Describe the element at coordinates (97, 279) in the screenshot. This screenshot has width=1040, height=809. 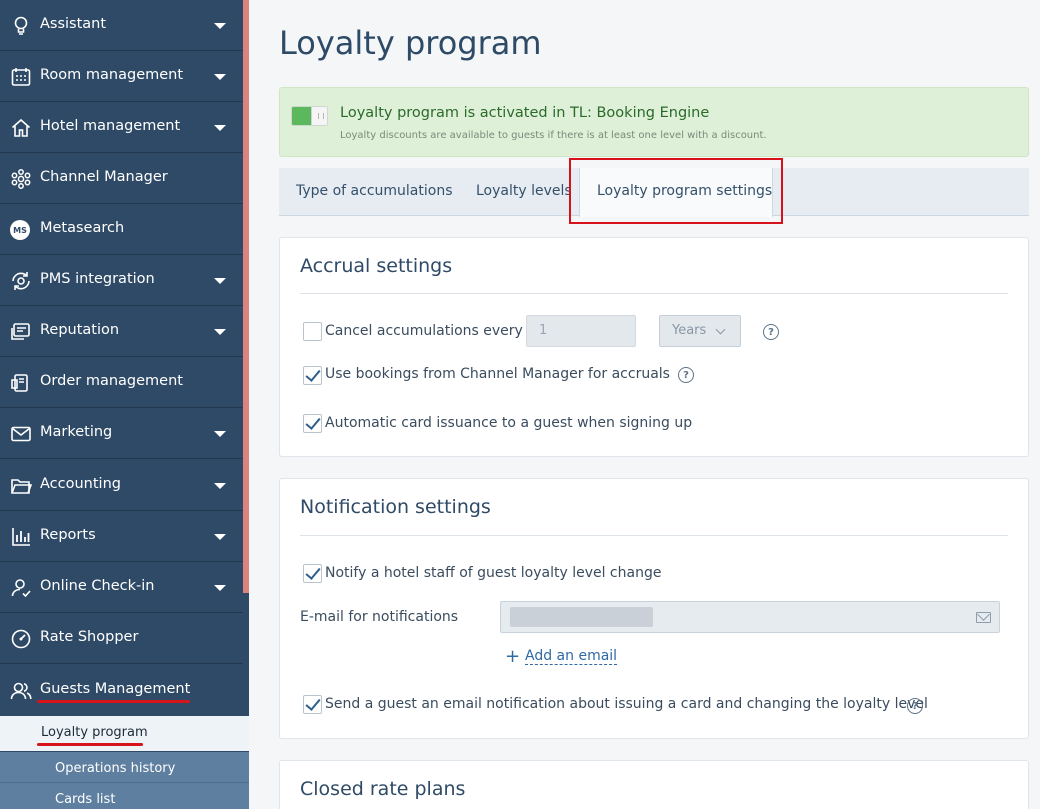
I see `sidebar-item-label: PMS integration` at that location.